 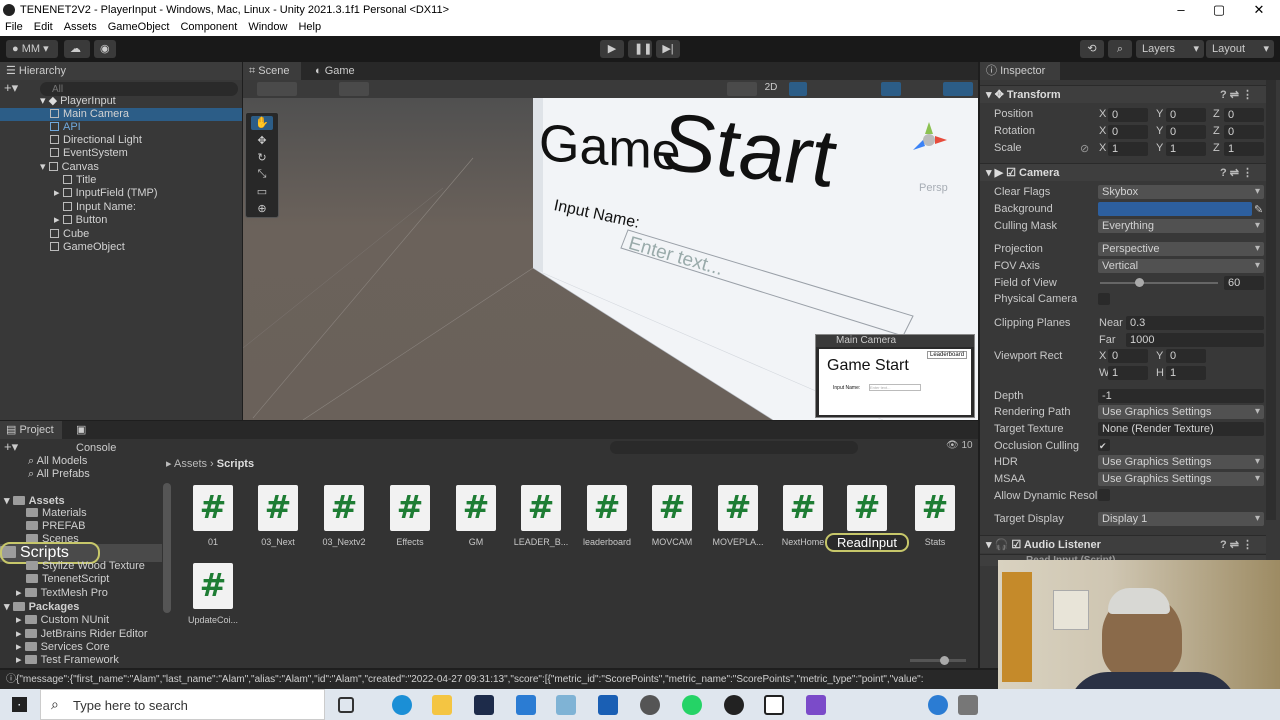 I want to click on scale-x: 1, so click(x=1128, y=149).